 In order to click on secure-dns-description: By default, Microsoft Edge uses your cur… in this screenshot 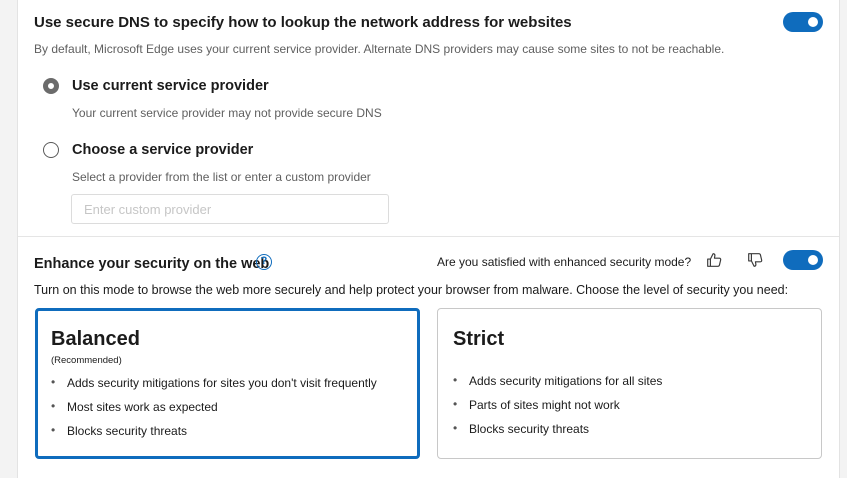, I will do `click(379, 49)`.